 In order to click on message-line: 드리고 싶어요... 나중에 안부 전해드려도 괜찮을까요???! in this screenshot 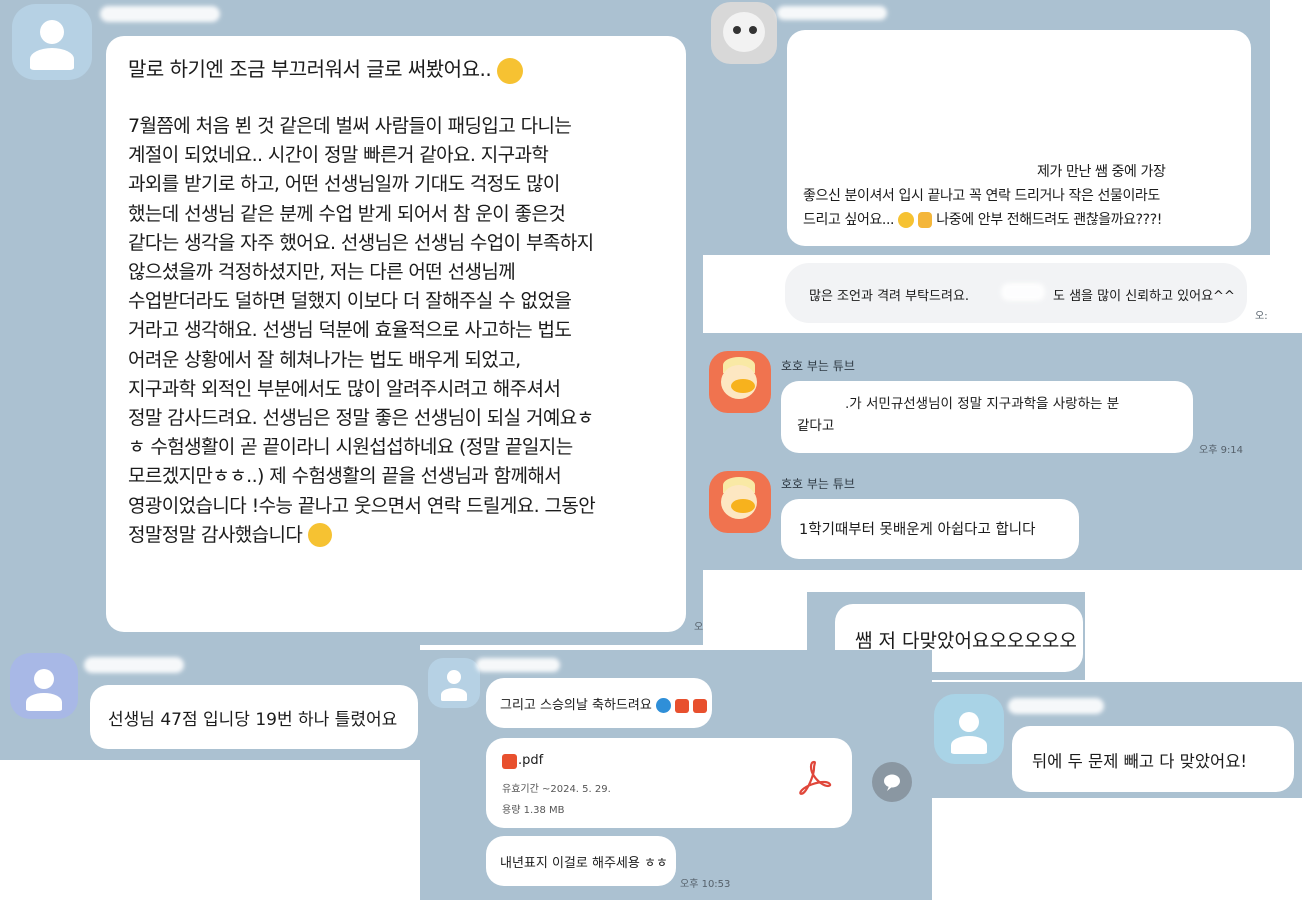, I will do `click(982, 220)`.